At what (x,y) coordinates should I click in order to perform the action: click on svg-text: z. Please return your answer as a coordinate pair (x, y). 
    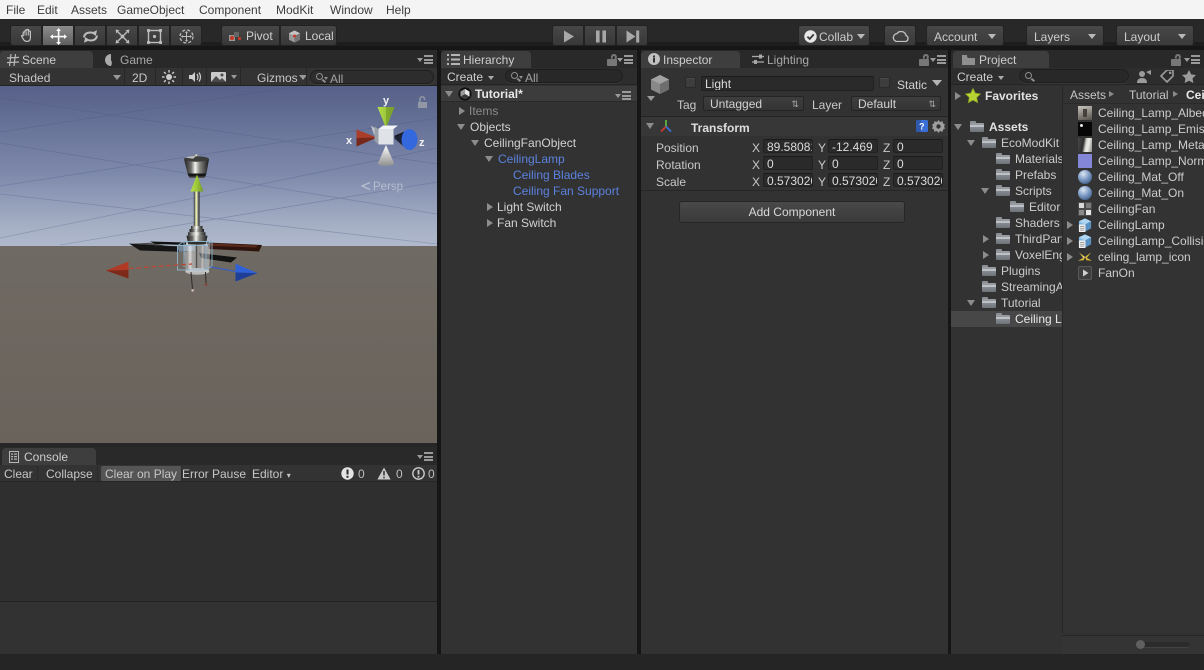
    Looking at the image, I should click on (422, 143).